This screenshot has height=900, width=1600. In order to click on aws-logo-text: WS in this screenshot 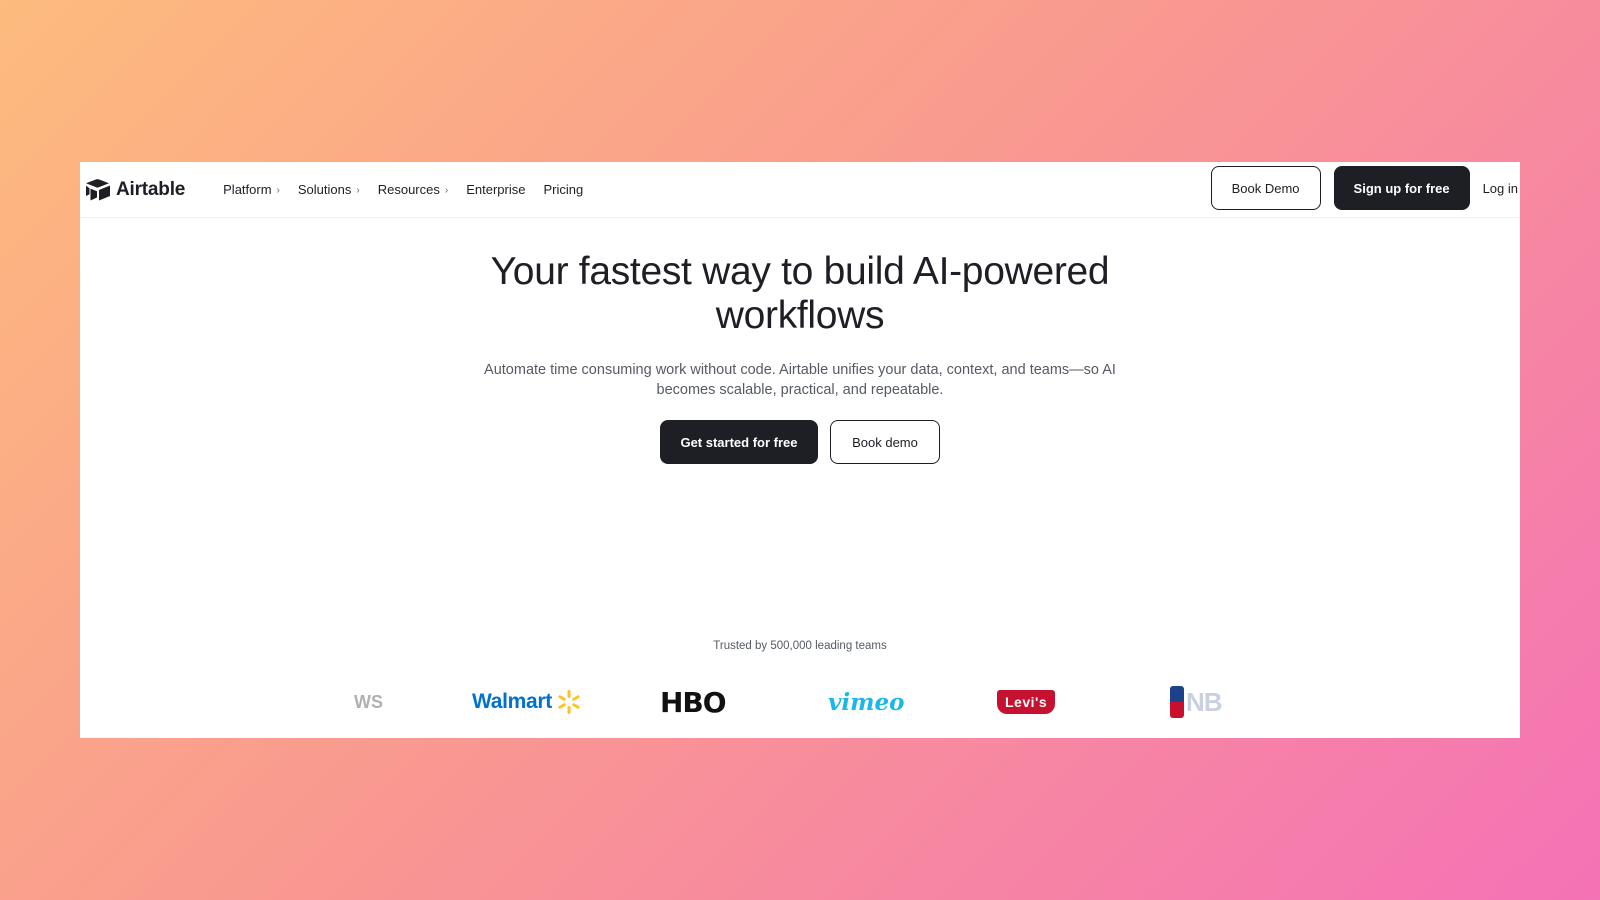, I will do `click(368, 701)`.